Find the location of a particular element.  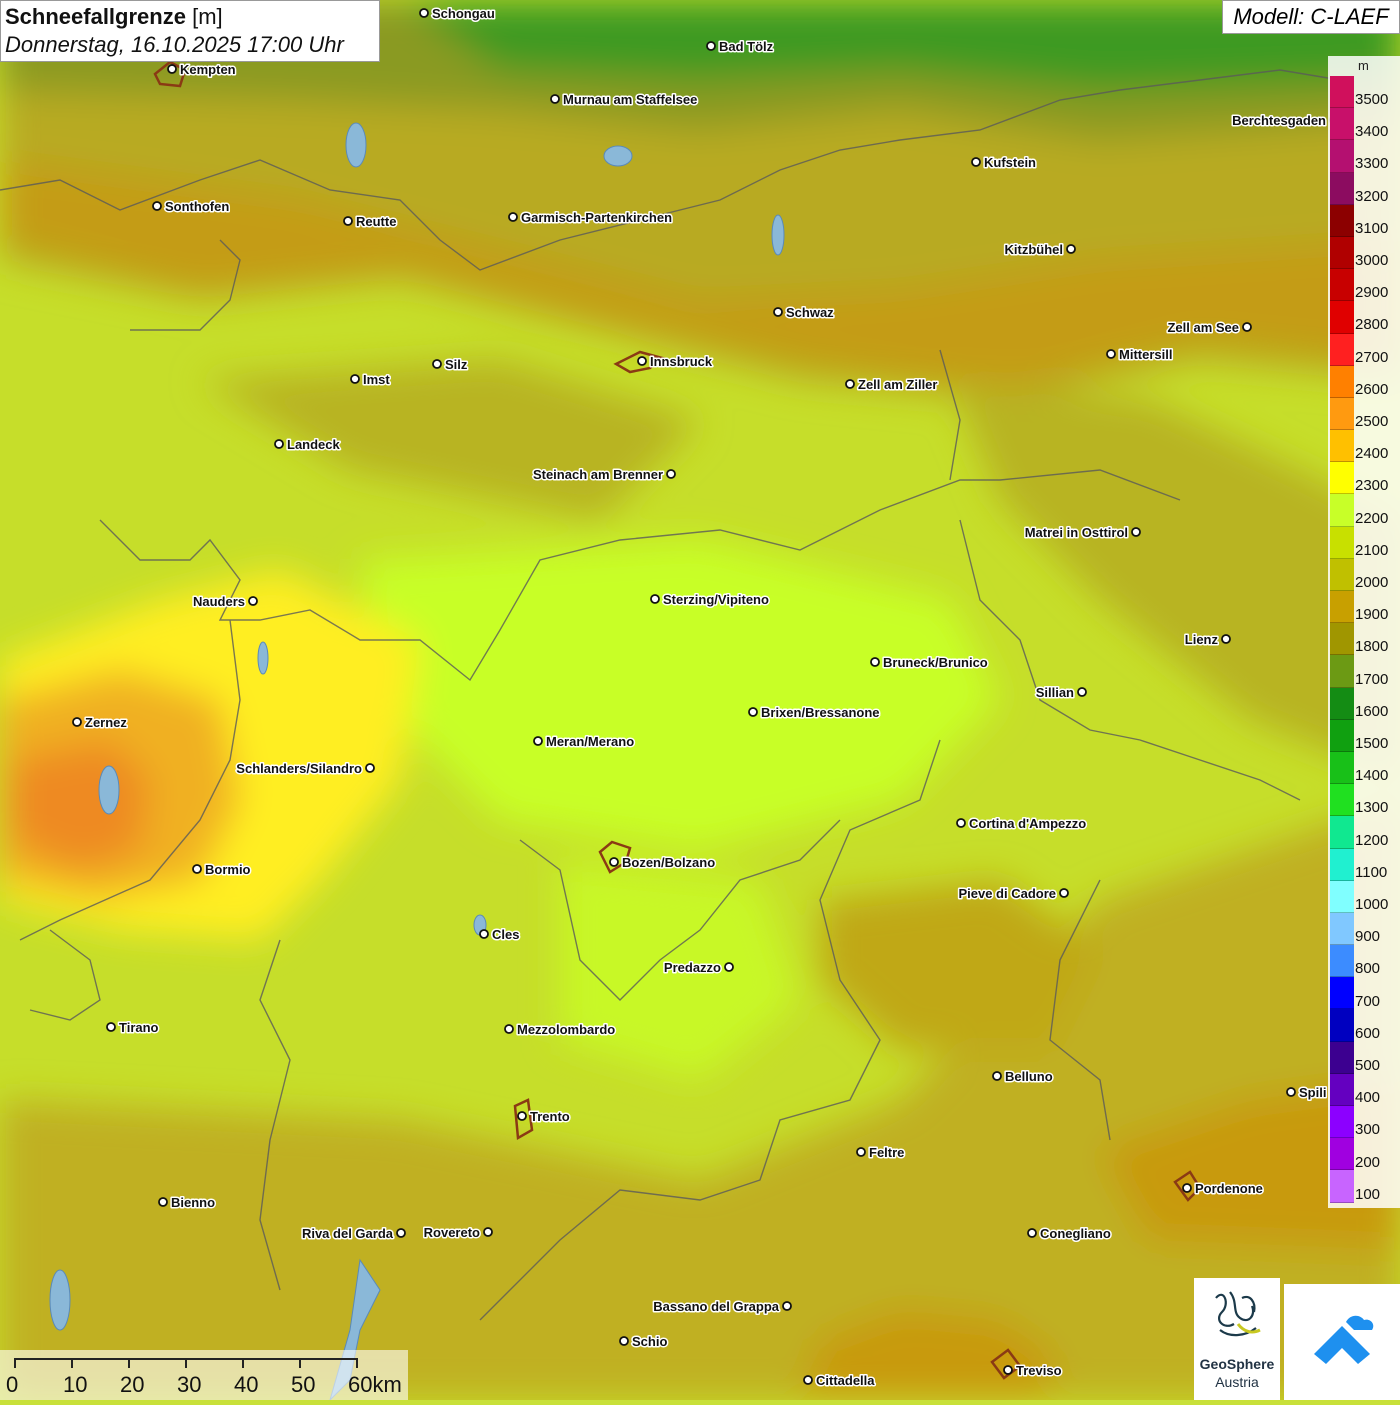

legend-label: 2200 is located at coordinates (1372, 518).